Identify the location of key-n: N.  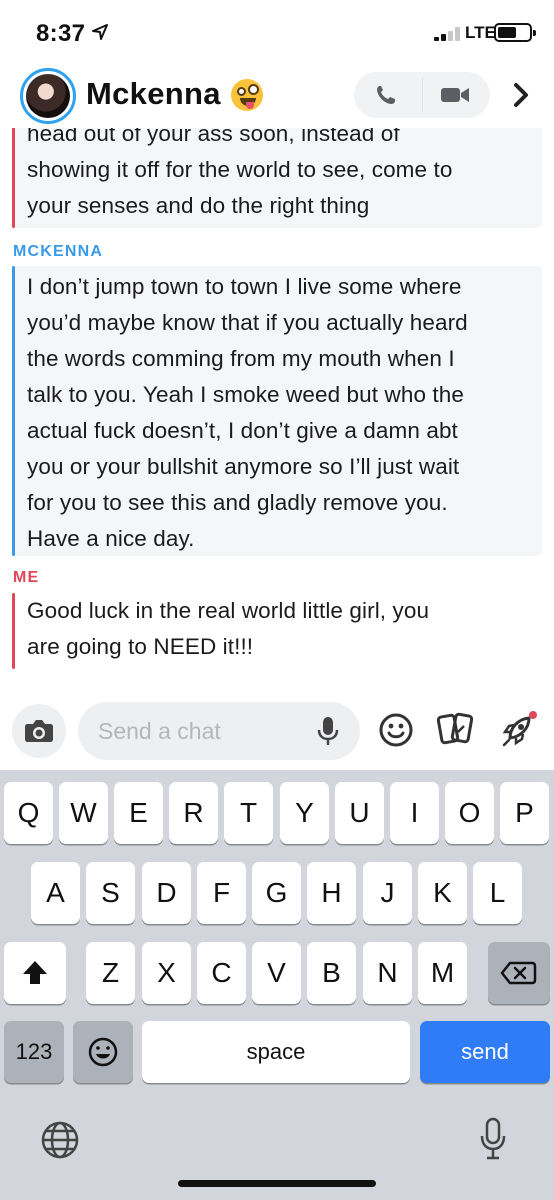
(387, 973).